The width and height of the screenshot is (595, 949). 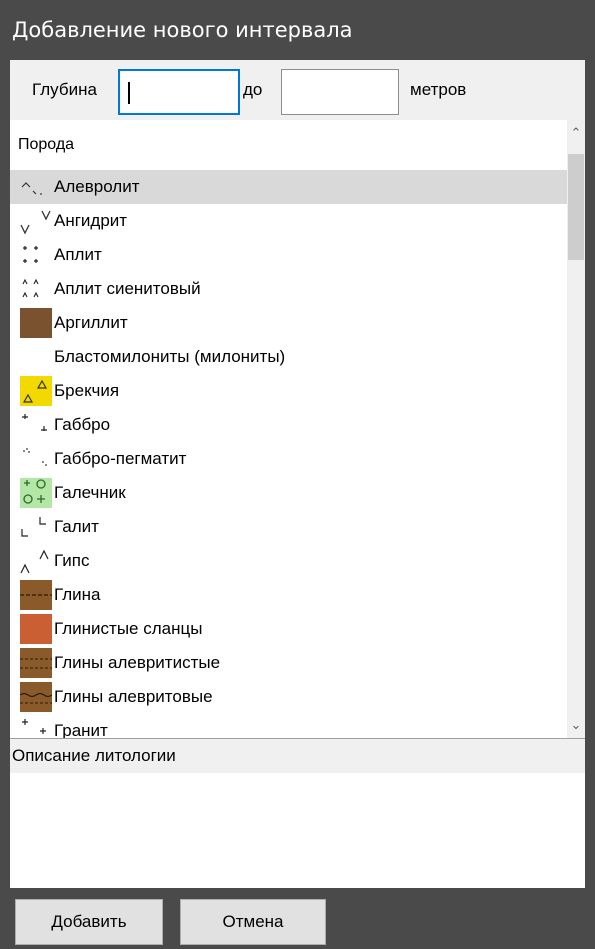 What do you see at coordinates (81, 729) in the screenshot?
I see `rock-item-label: Гранит` at bounding box center [81, 729].